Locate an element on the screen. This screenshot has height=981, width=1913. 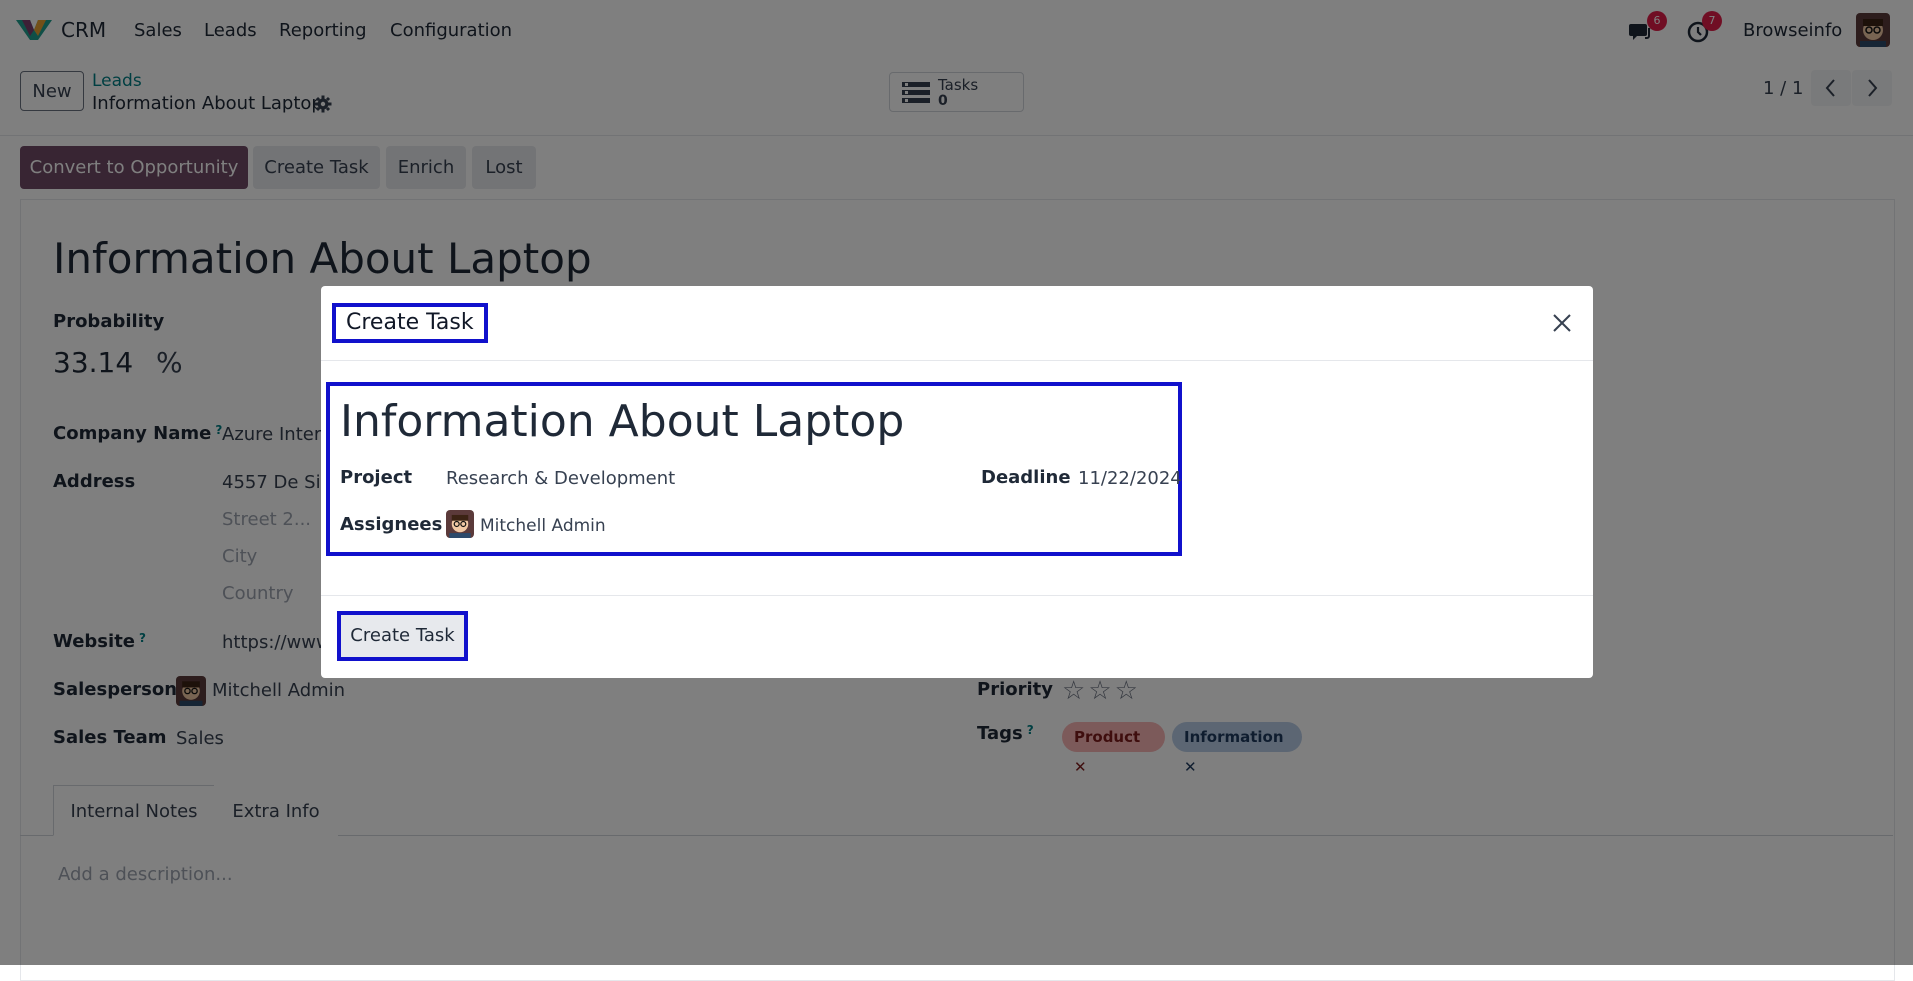
assignee-avatar is located at coordinates (460, 524).